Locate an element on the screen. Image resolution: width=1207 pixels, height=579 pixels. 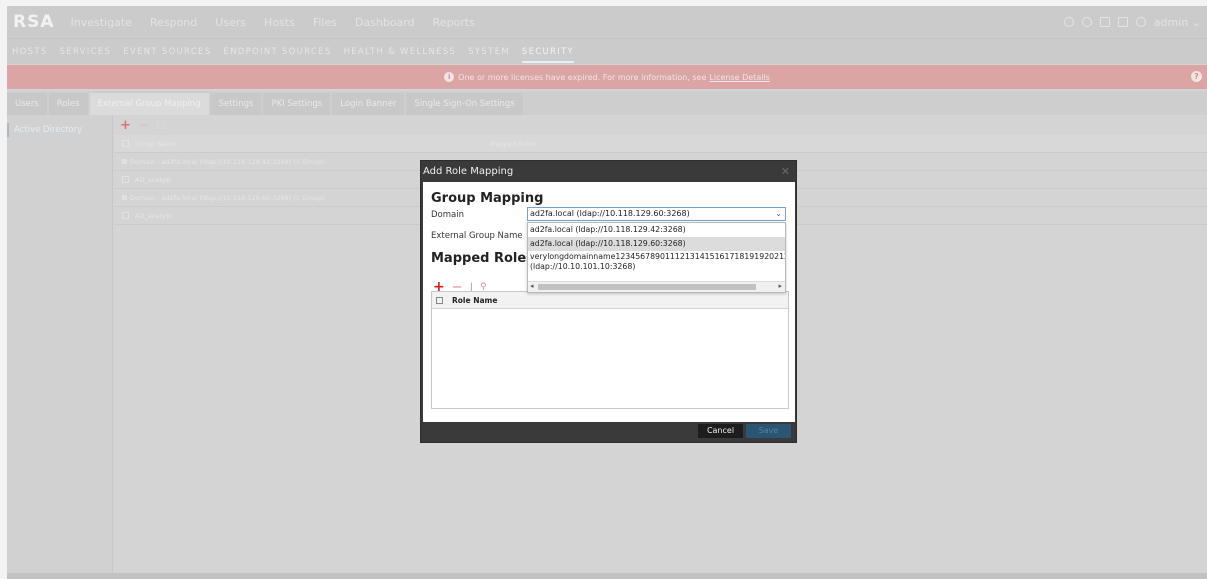
mapped-roles-title: Mapped Roles is located at coordinates (482, 258).